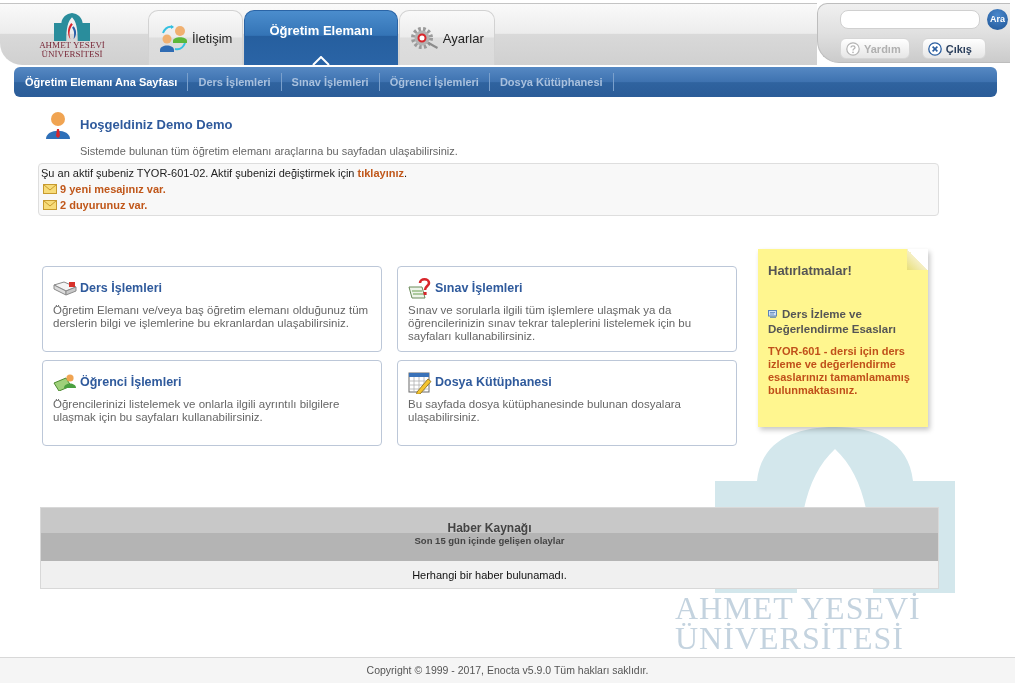 The width and height of the screenshot is (1015, 683). I want to click on reminder-warning: TYOR-601 - dersi için ders izleme ve değerlendirme esaslarınızı tamamlamamış bulunmaktasınız., so click(839, 371).